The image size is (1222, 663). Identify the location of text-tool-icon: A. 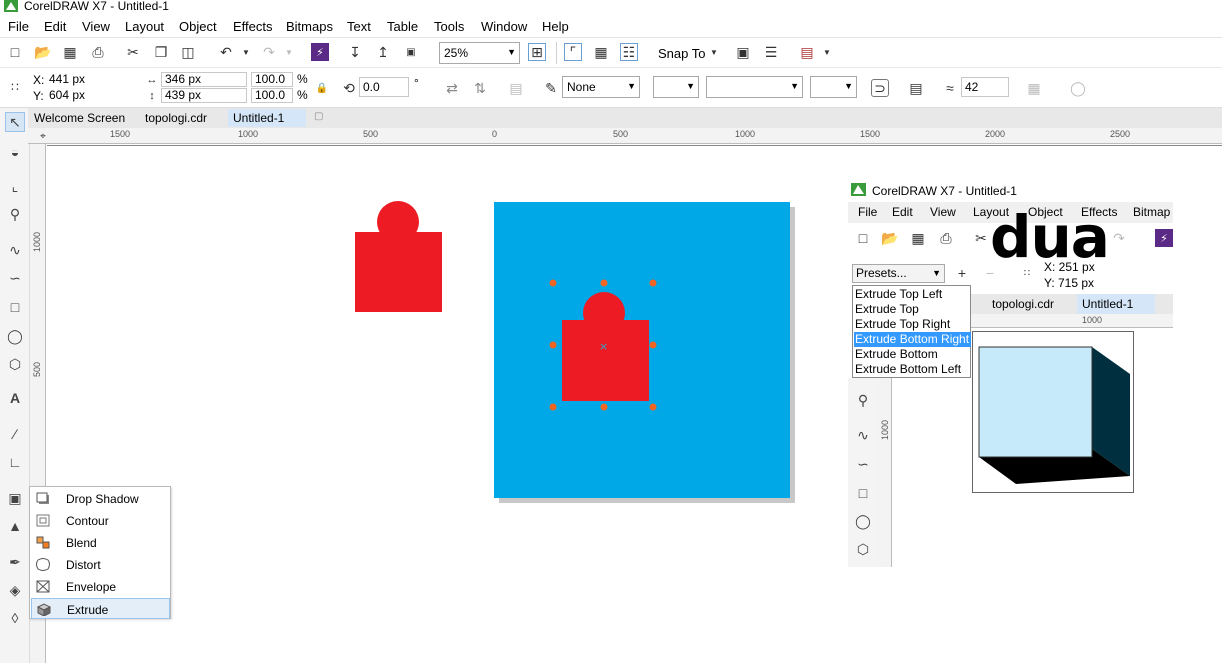
(15, 398).